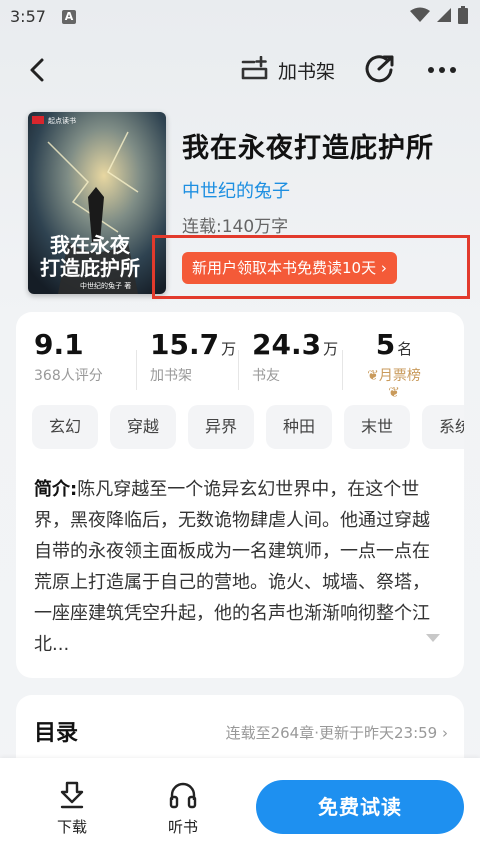  I want to click on toc-update-info: 连载至264章·更新于昨天23:59 ›, so click(336, 733).